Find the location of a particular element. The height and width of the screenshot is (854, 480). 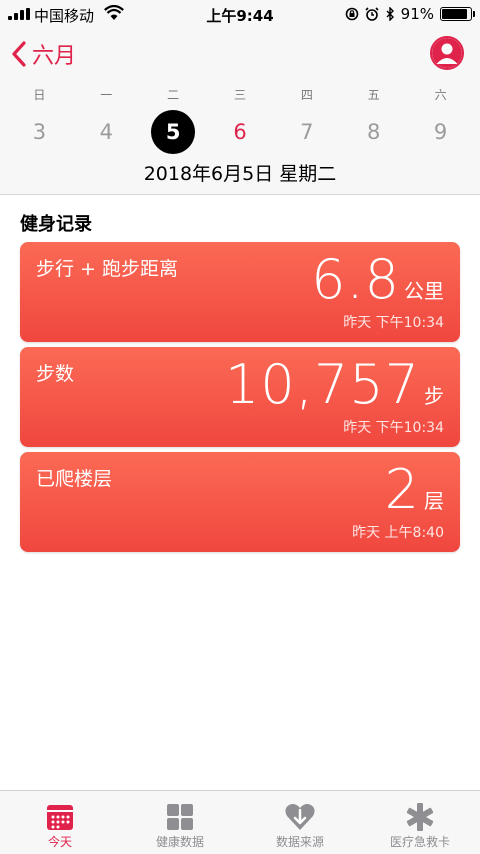

date-number: 4 is located at coordinates (106, 132).